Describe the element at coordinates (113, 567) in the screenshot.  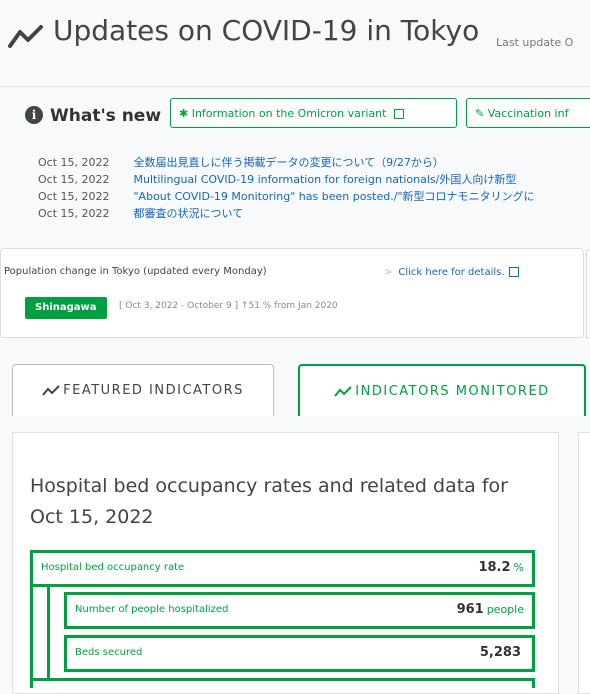
I see `row-label: Hospital bed occupancy rate` at that location.